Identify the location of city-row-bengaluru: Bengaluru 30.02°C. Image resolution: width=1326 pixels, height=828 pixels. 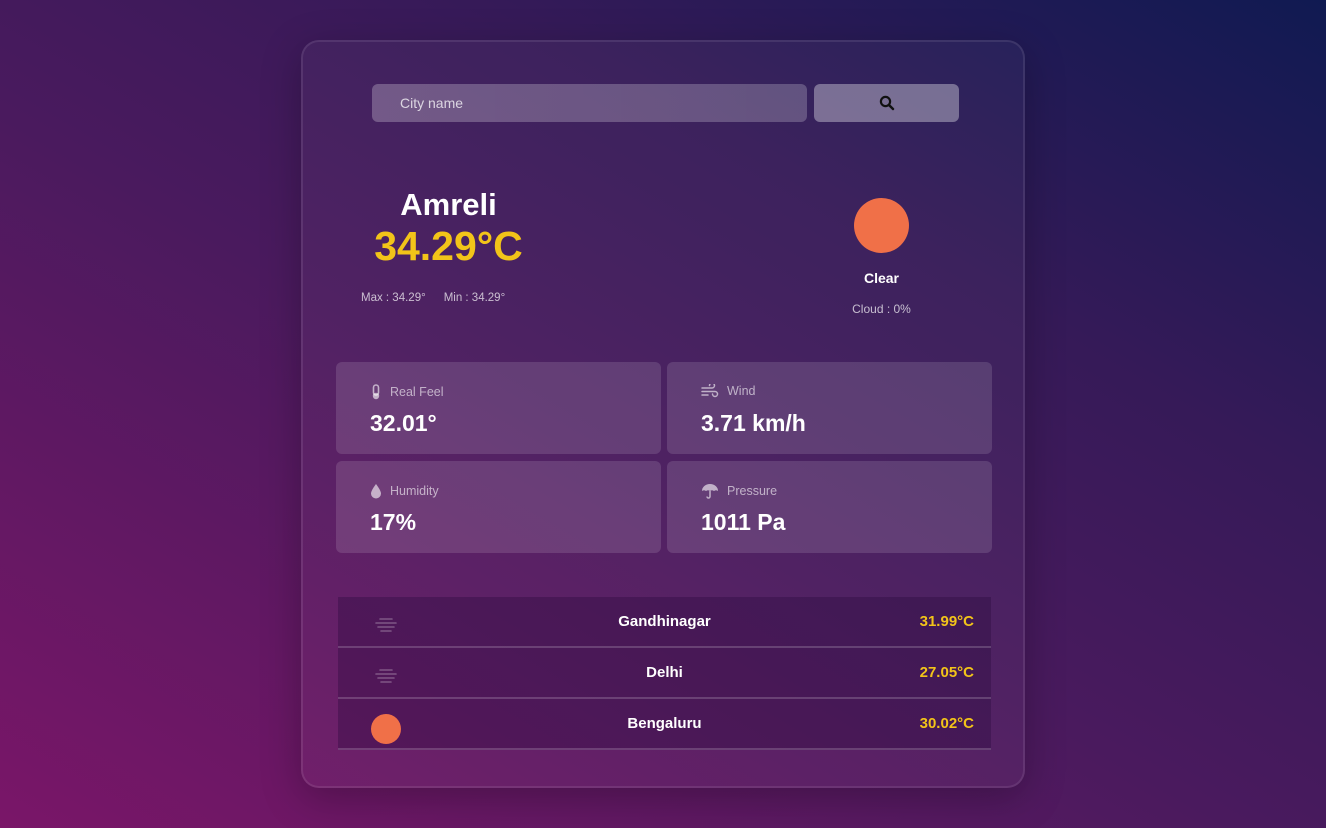
(664, 724).